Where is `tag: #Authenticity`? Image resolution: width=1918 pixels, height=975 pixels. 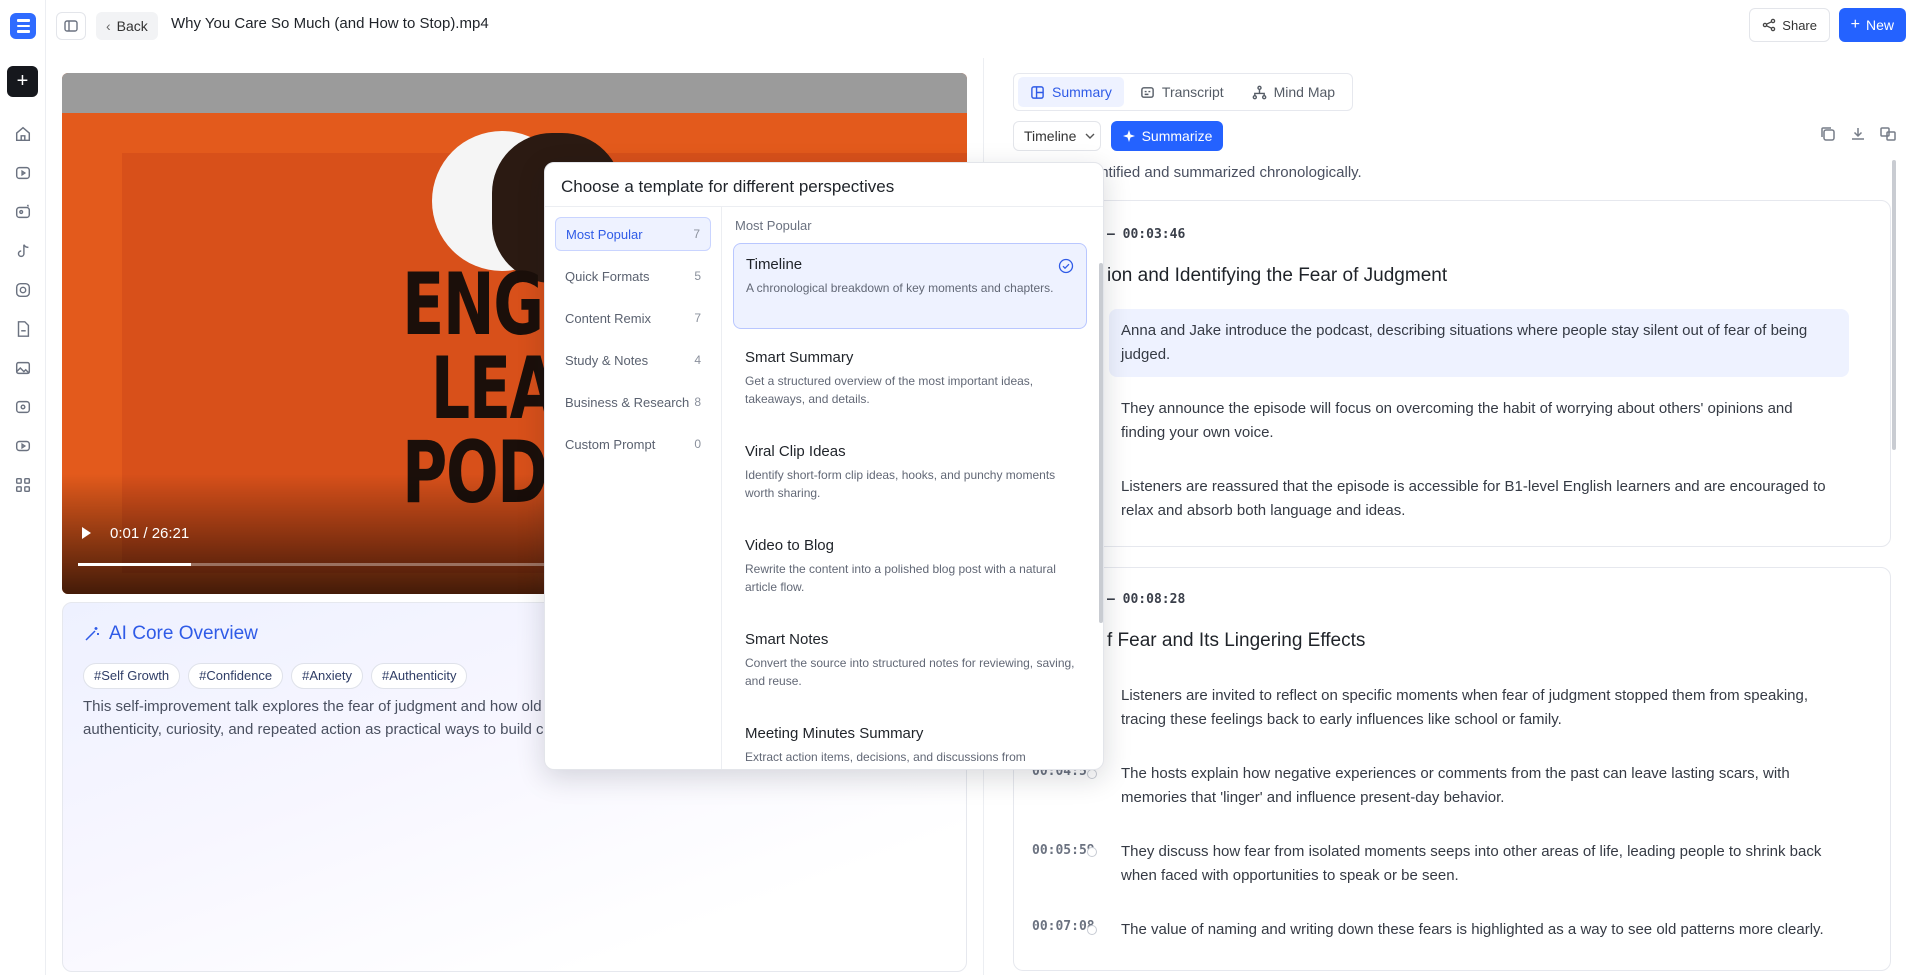
tag: #Authenticity is located at coordinates (419, 676).